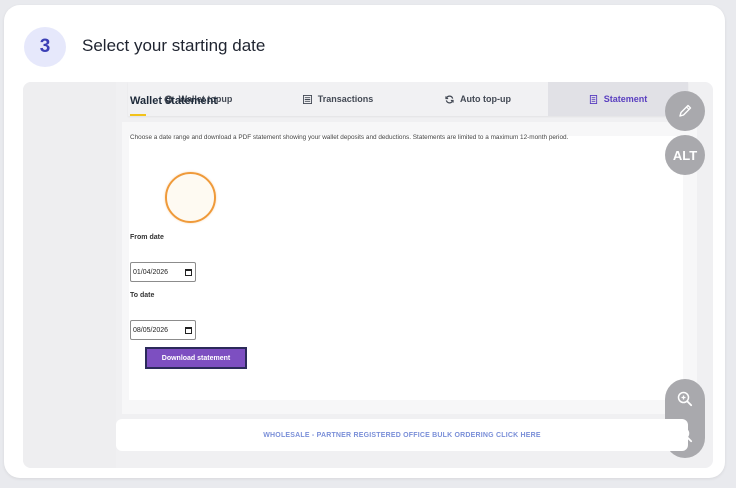 Image resolution: width=736 pixels, height=488 pixels. Describe the element at coordinates (449, 99) in the screenshot. I see `refresh-icon` at that location.